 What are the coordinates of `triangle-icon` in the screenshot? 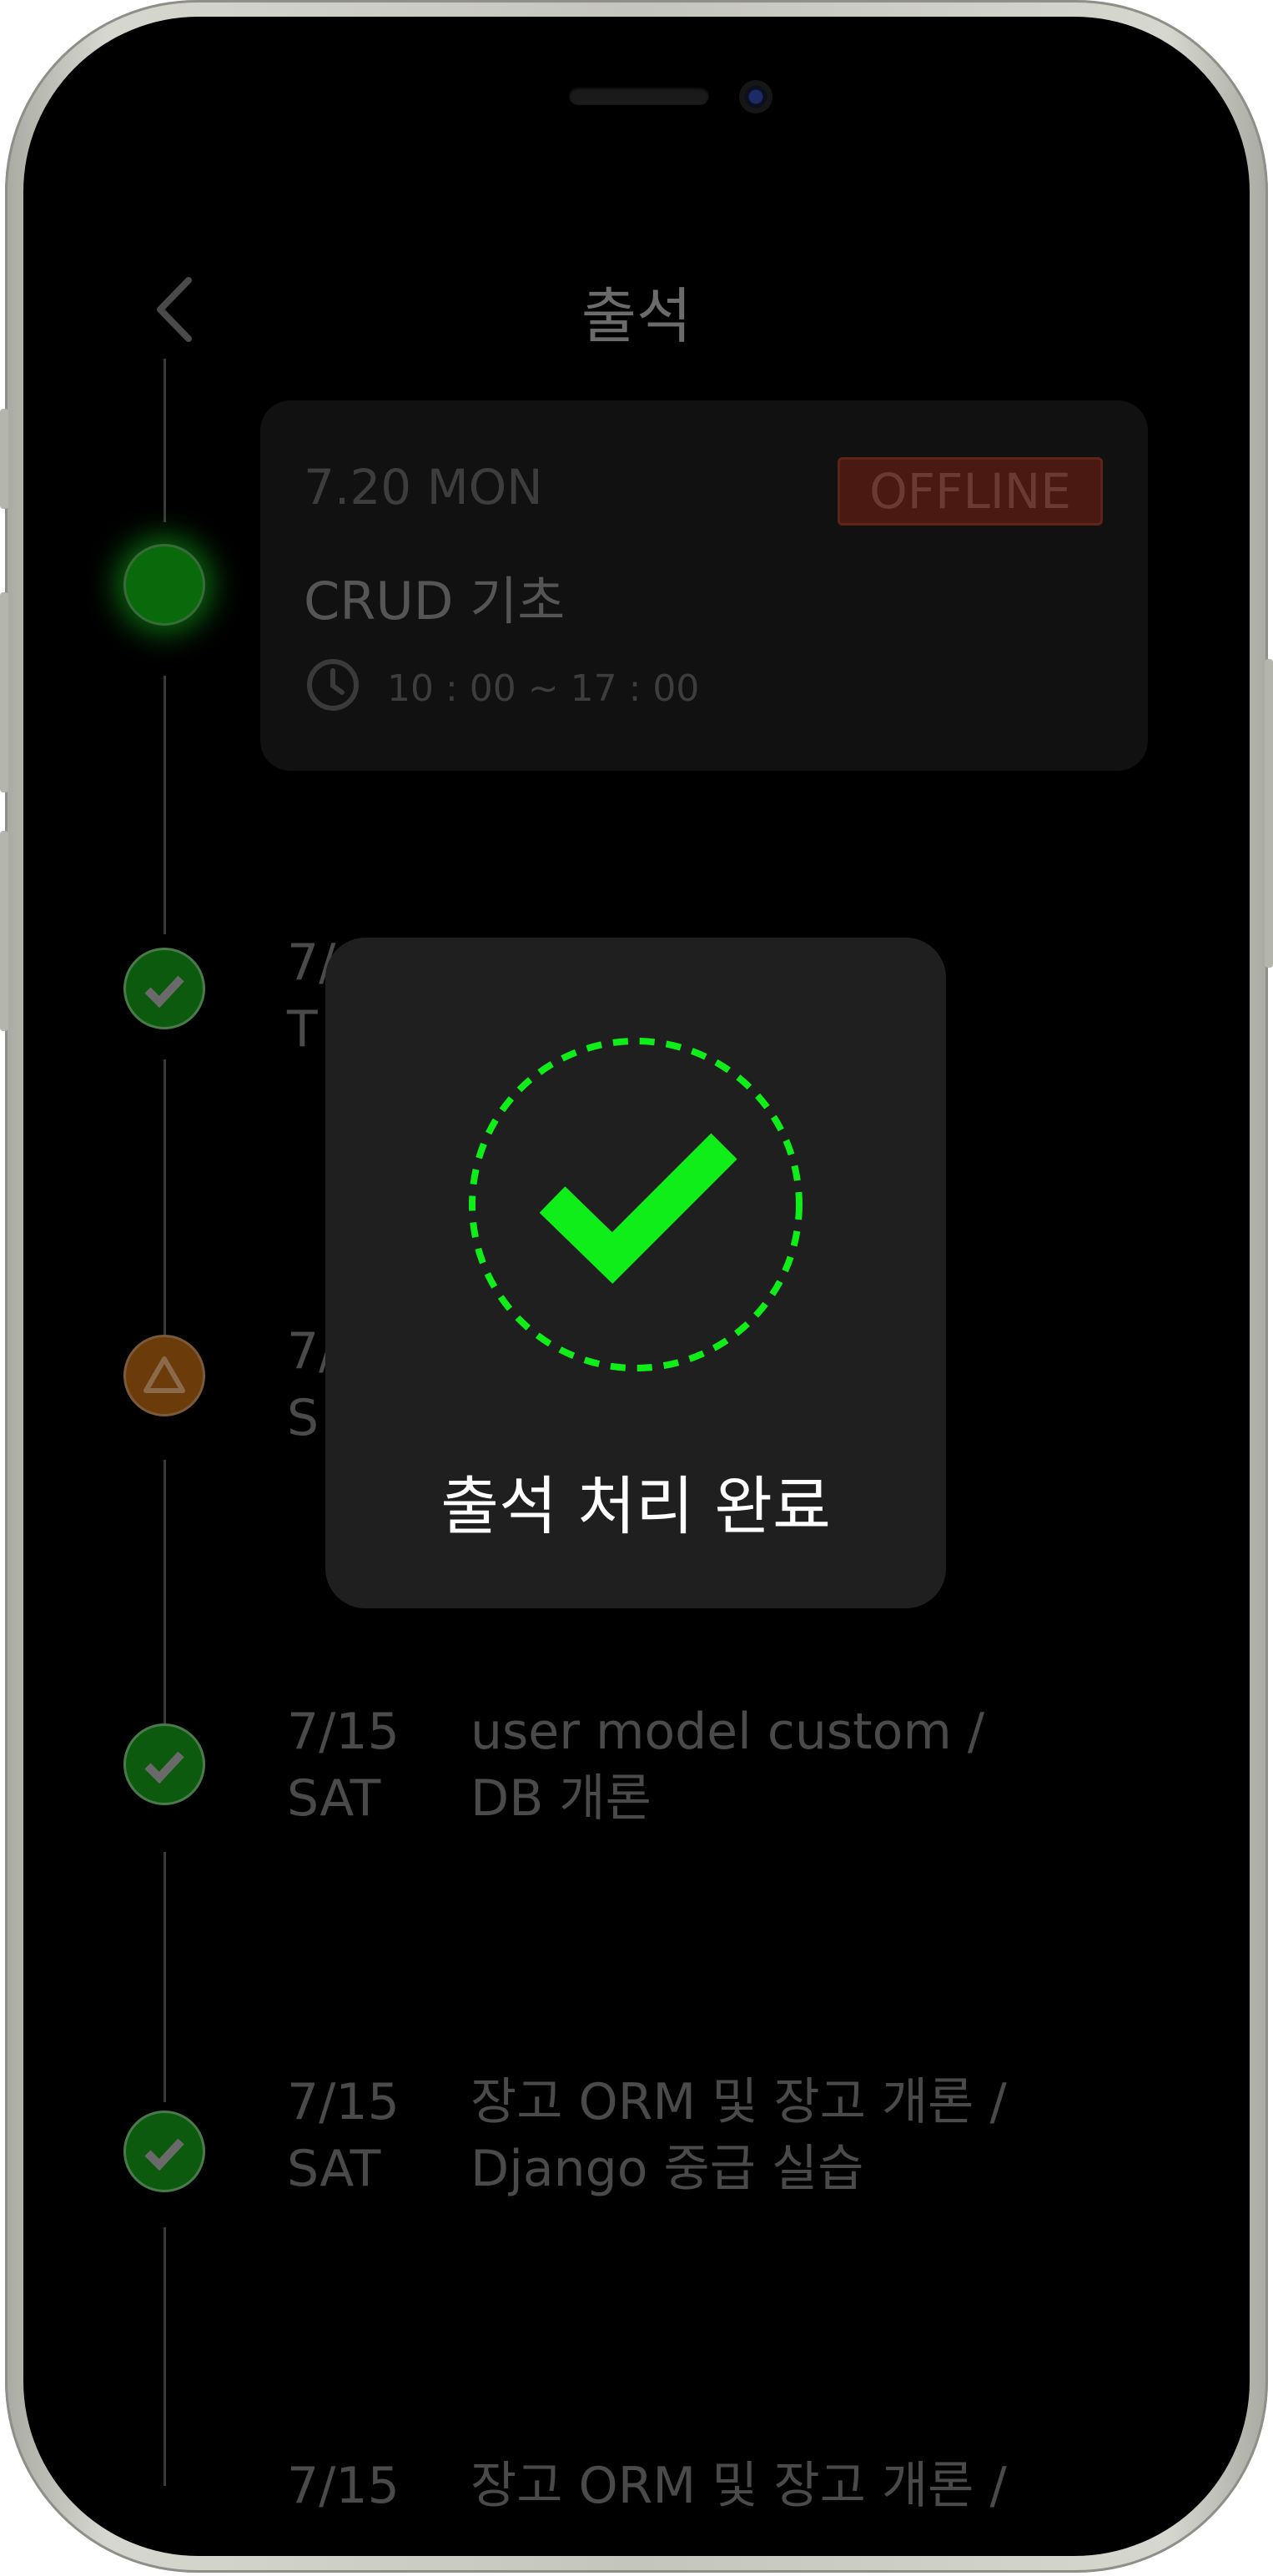 It's located at (164, 1374).